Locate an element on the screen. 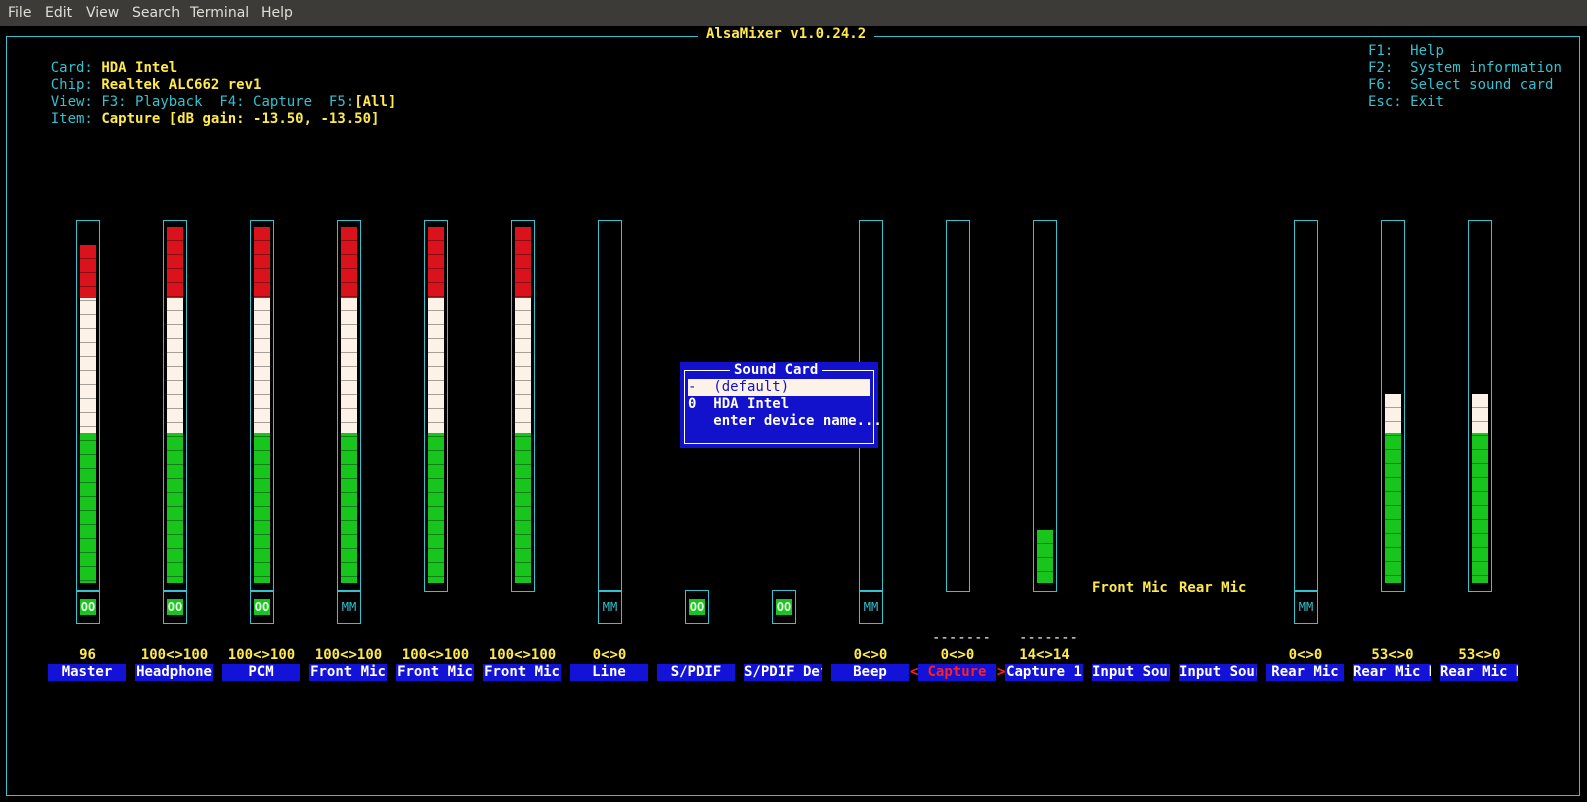 This screenshot has height=802, width=1587. control-16-level-fill is located at coordinates (1393, 488).